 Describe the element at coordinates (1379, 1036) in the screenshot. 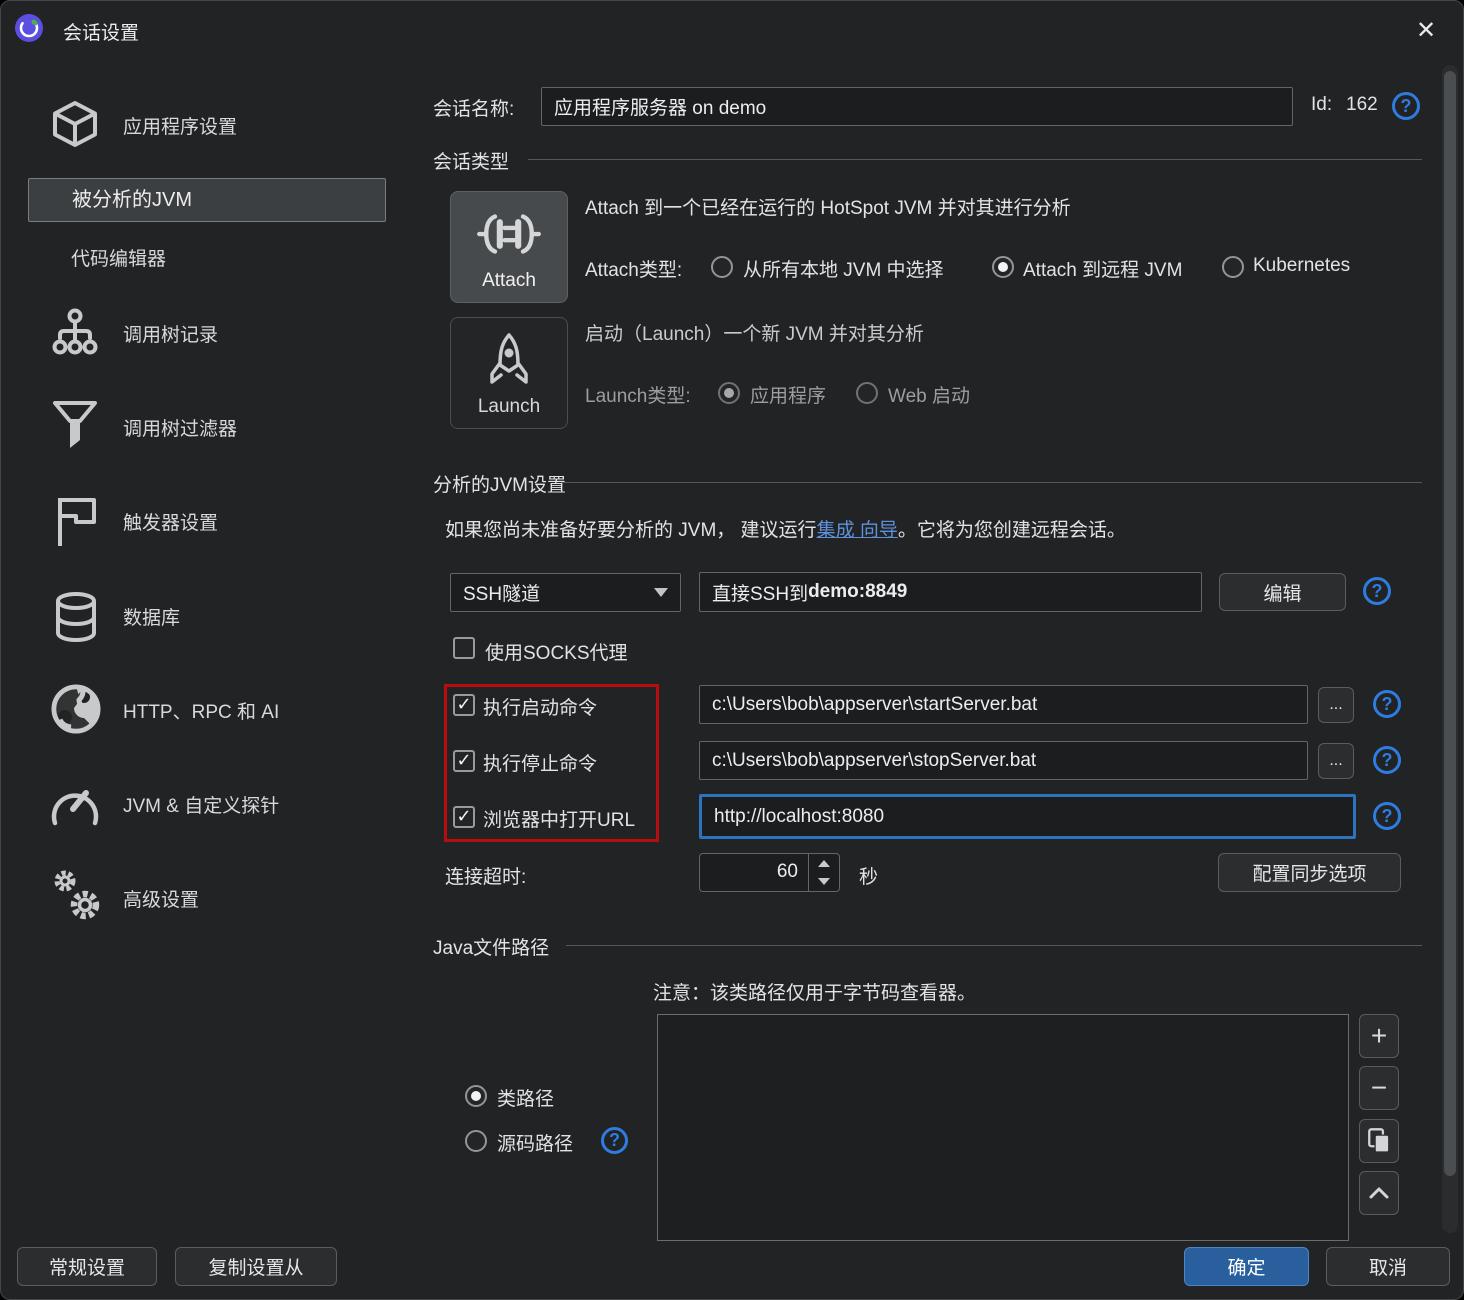

I see `add-path-button: +` at that location.